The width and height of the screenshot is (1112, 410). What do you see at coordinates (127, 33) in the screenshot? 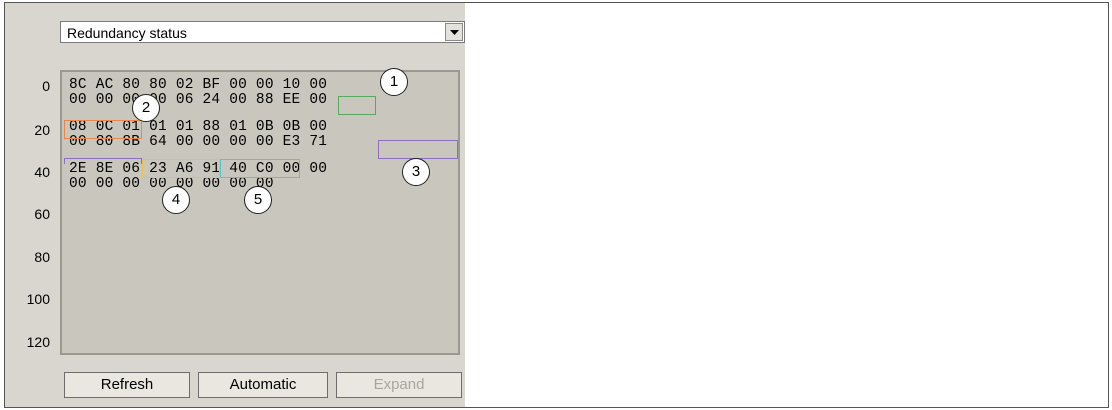
I see `status-select-value: Redundancy status` at bounding box center [127, 33].